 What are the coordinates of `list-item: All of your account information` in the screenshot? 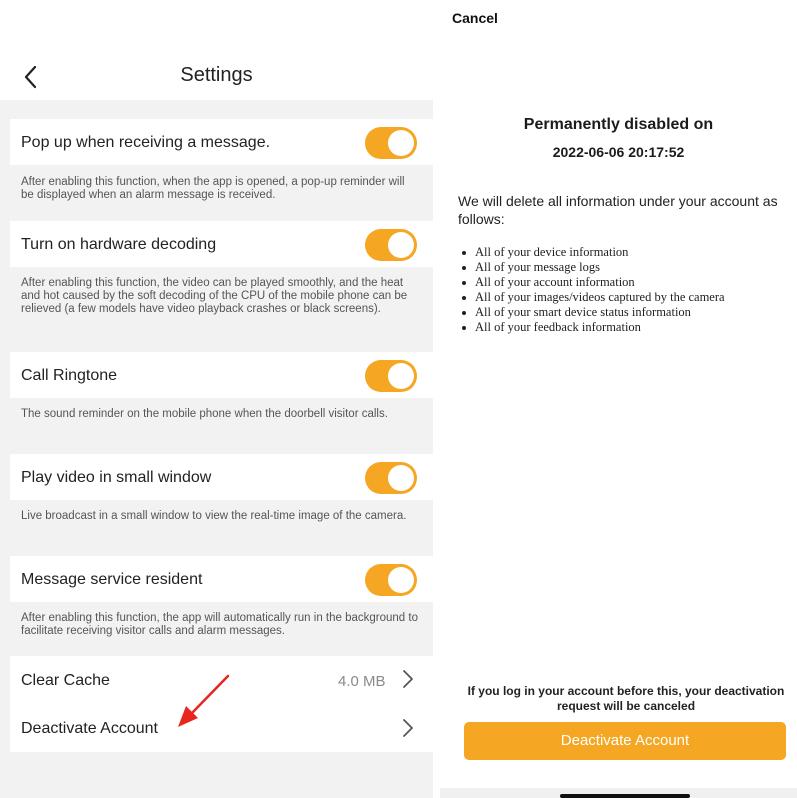 It's located at (627, 282).